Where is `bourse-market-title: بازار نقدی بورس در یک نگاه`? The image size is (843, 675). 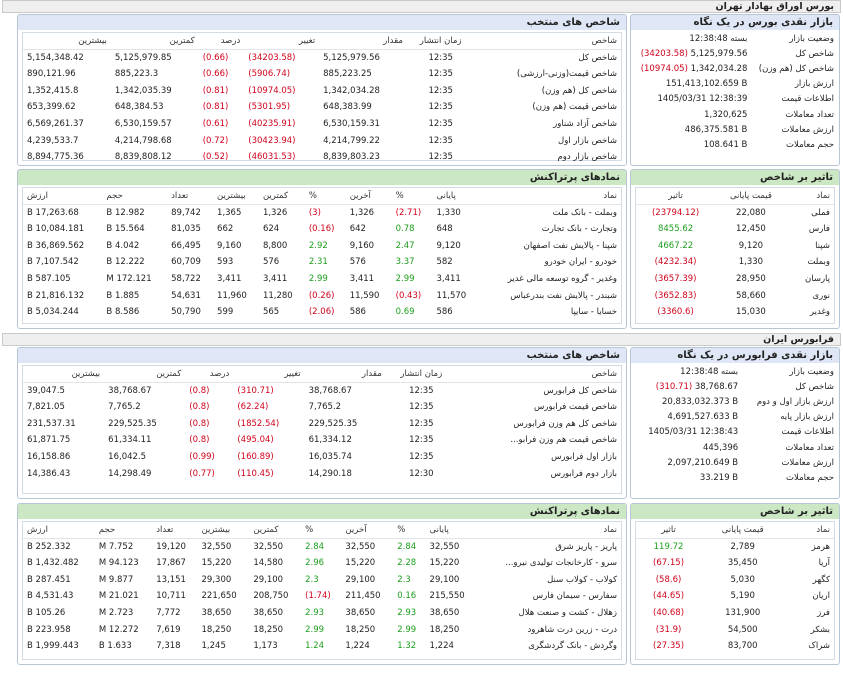
bourse-market-title: بازار نقدی بورس در یک نگاه is located at coordinates (735, 22).